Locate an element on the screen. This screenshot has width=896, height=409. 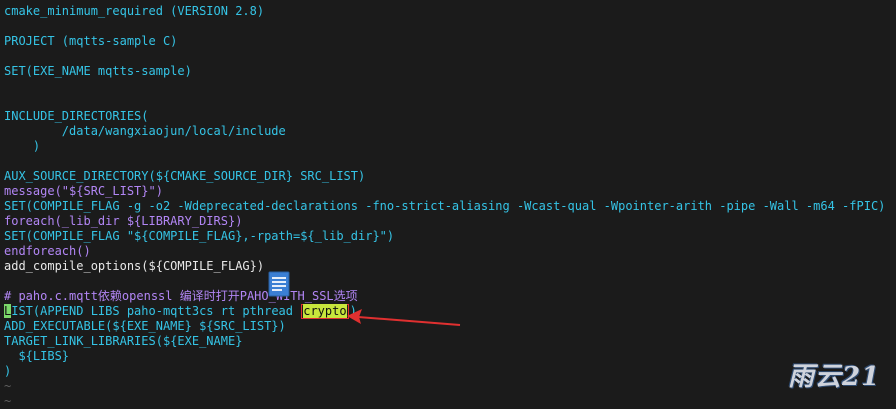
code-line-3: SET(EXE_NAME mqtts-sample) is located at coordinates (98, 71).